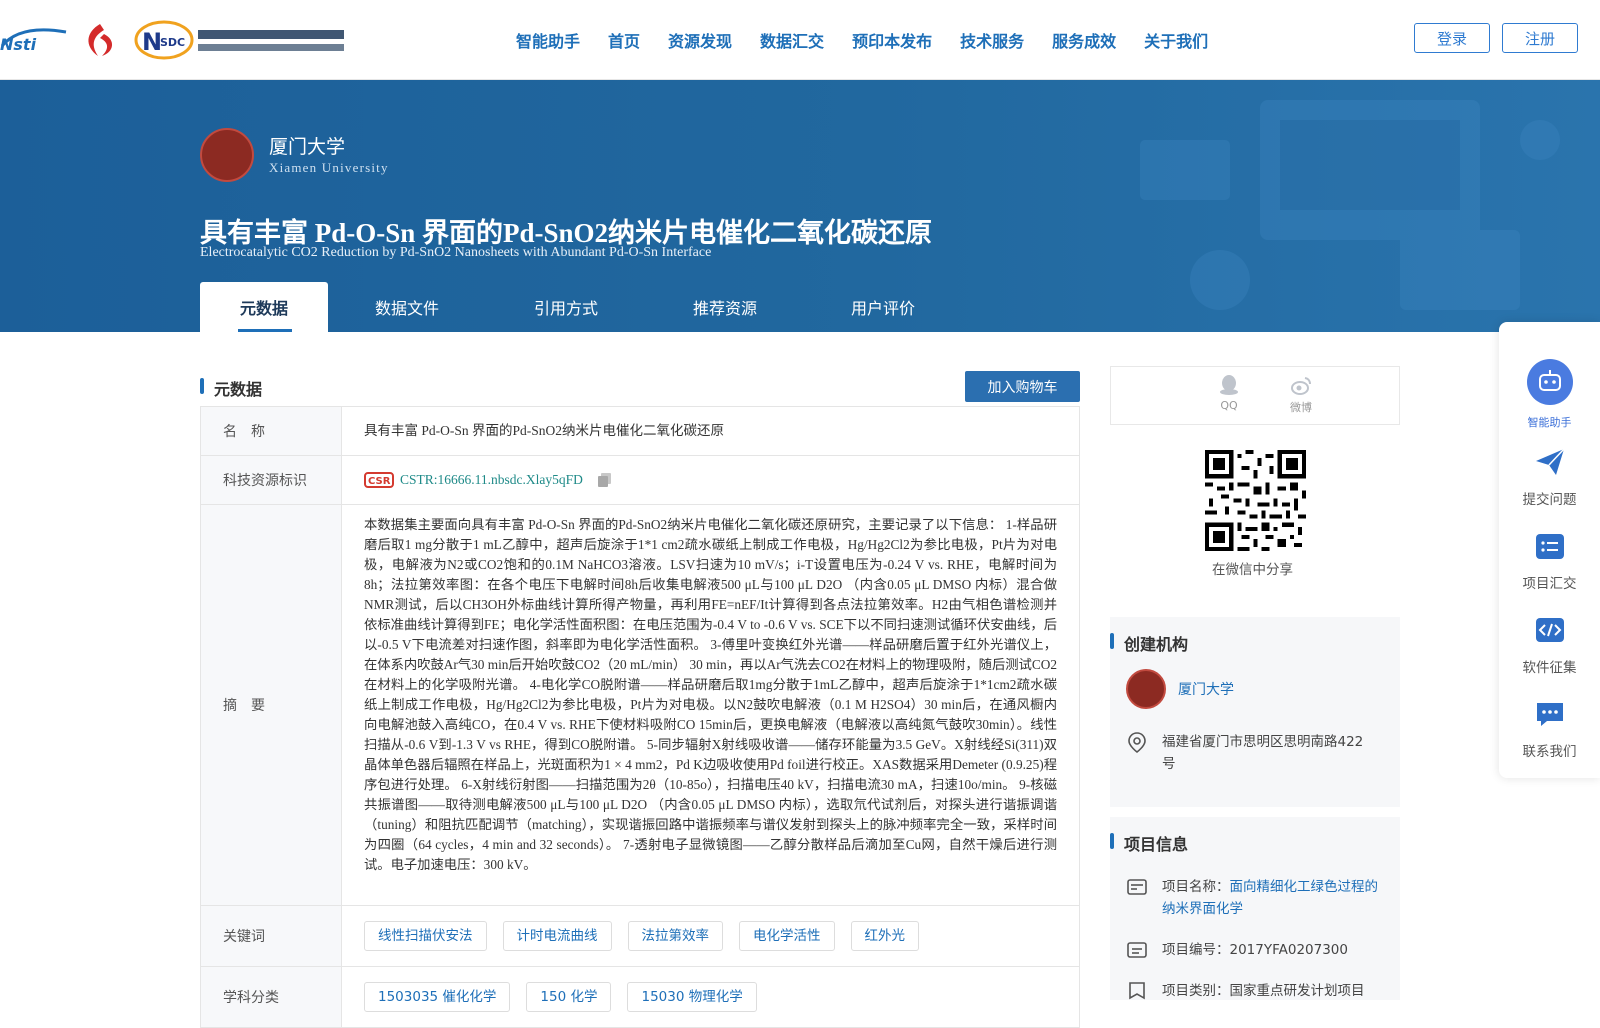 The width and height of the screenshot is (1600, 1028). What do you see at coordinates (605, 480) in the screenshot?
I see `copy-icon` at bounding box center [605, 480].